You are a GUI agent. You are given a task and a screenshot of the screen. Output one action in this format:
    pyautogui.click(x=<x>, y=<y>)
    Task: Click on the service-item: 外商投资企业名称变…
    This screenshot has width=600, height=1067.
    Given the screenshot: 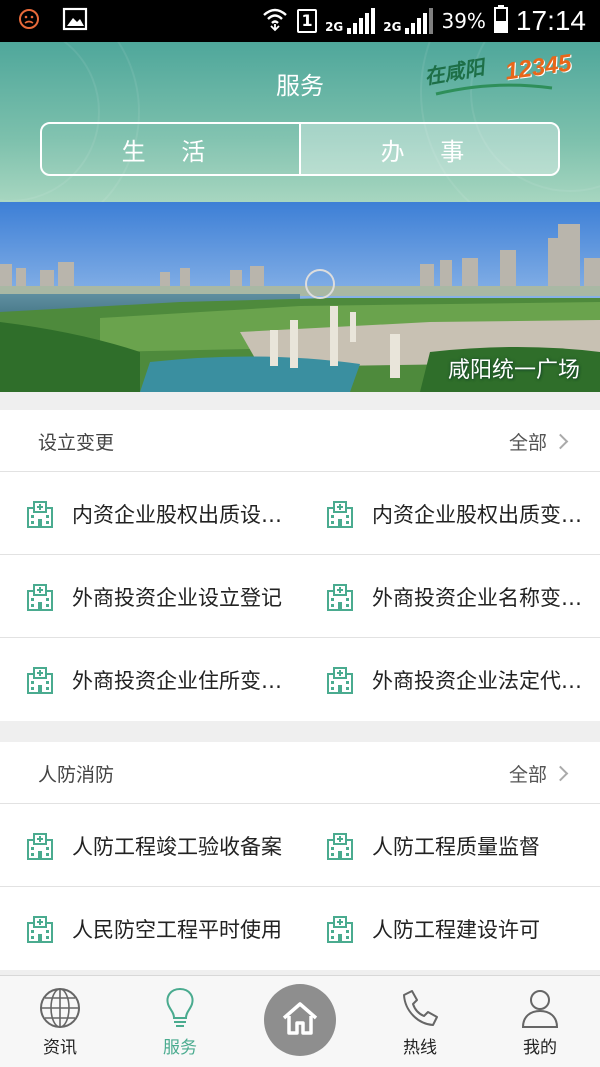 What is the action you would take?
    pyautogui.click(x=463, y=596)
    